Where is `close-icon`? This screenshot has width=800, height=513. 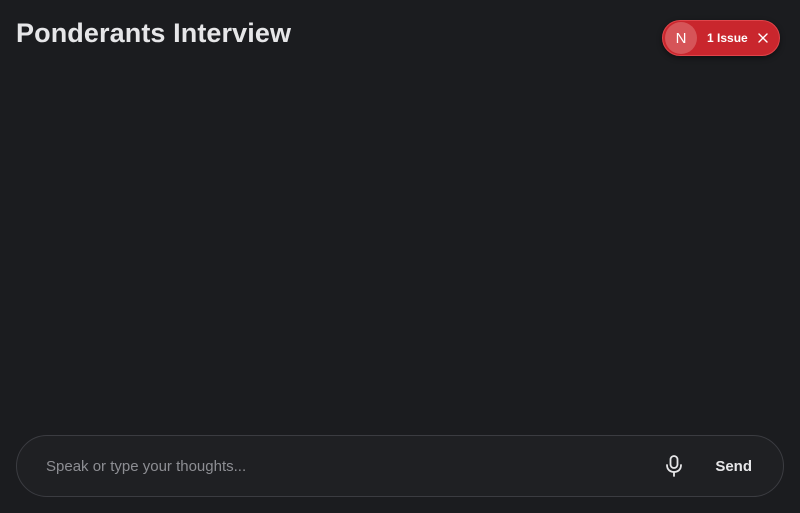
close-icon is located at coordinates (763, 38).